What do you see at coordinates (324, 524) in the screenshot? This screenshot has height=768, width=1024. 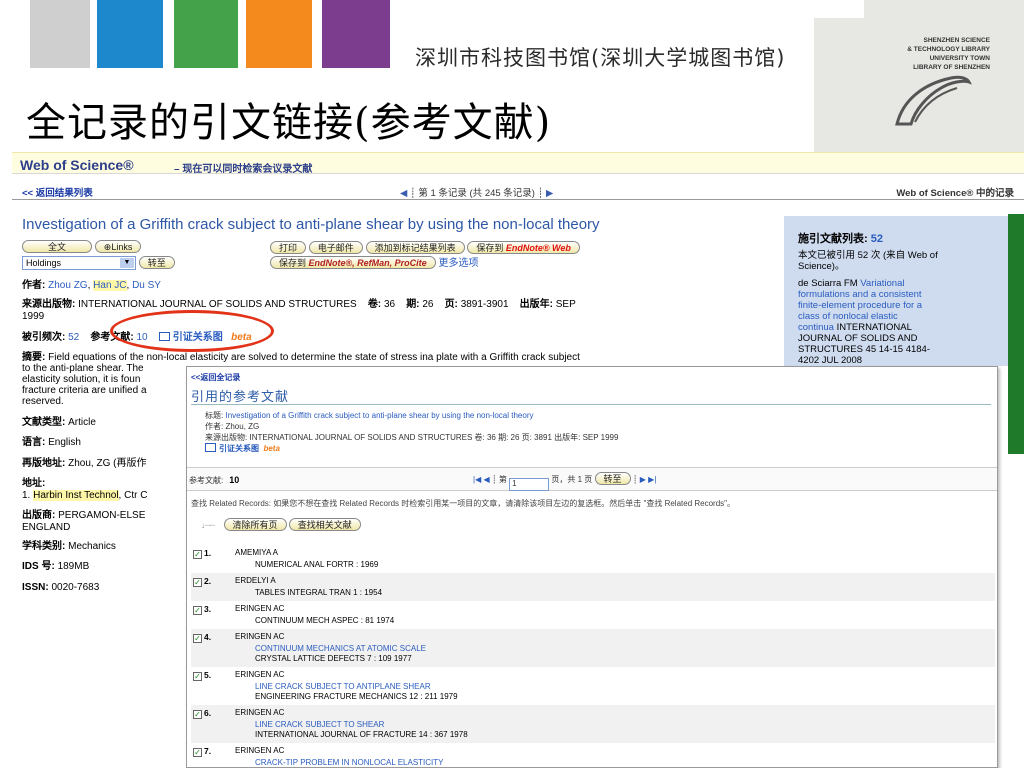 I see `find-related-button: 查找相关文献` at bounding box center [324, 524].